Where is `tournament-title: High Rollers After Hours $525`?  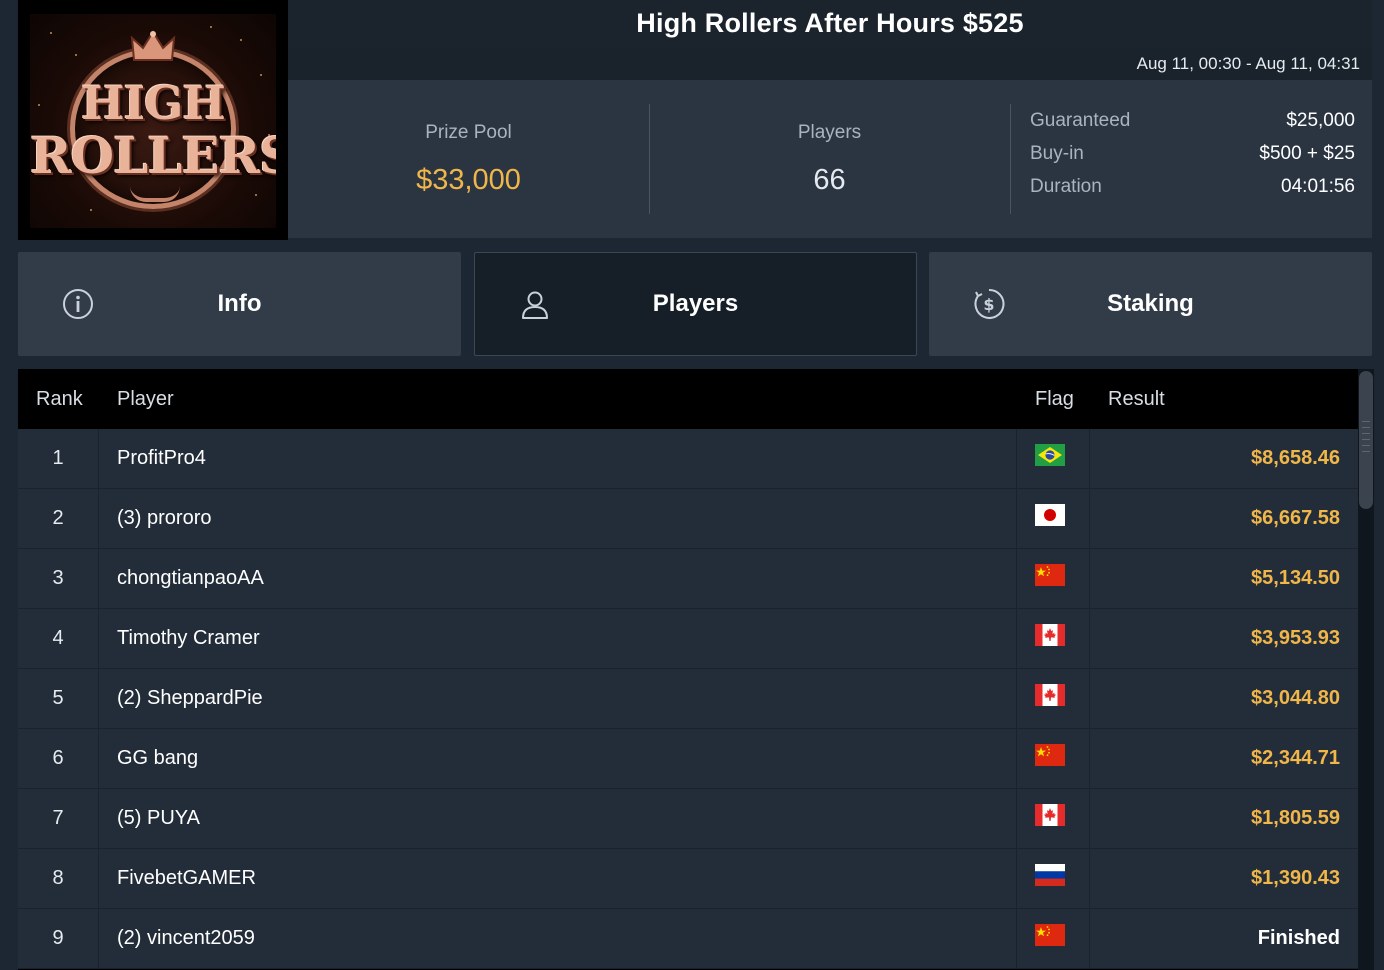
tournament-title: High Rollers After Hours $525 is located at coordinates (830, 23).